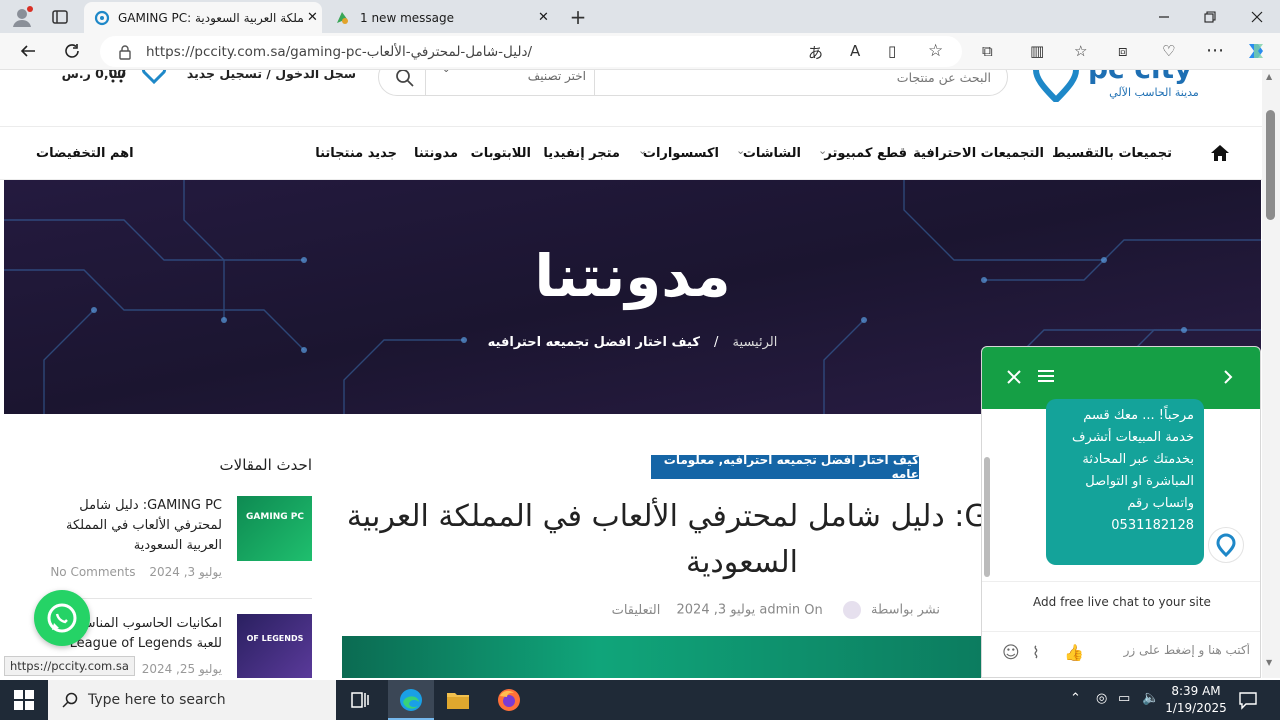  Describe the element at coordinates (855, 51) in the screenshot. I see `read-aloud-icon: A` at that location.